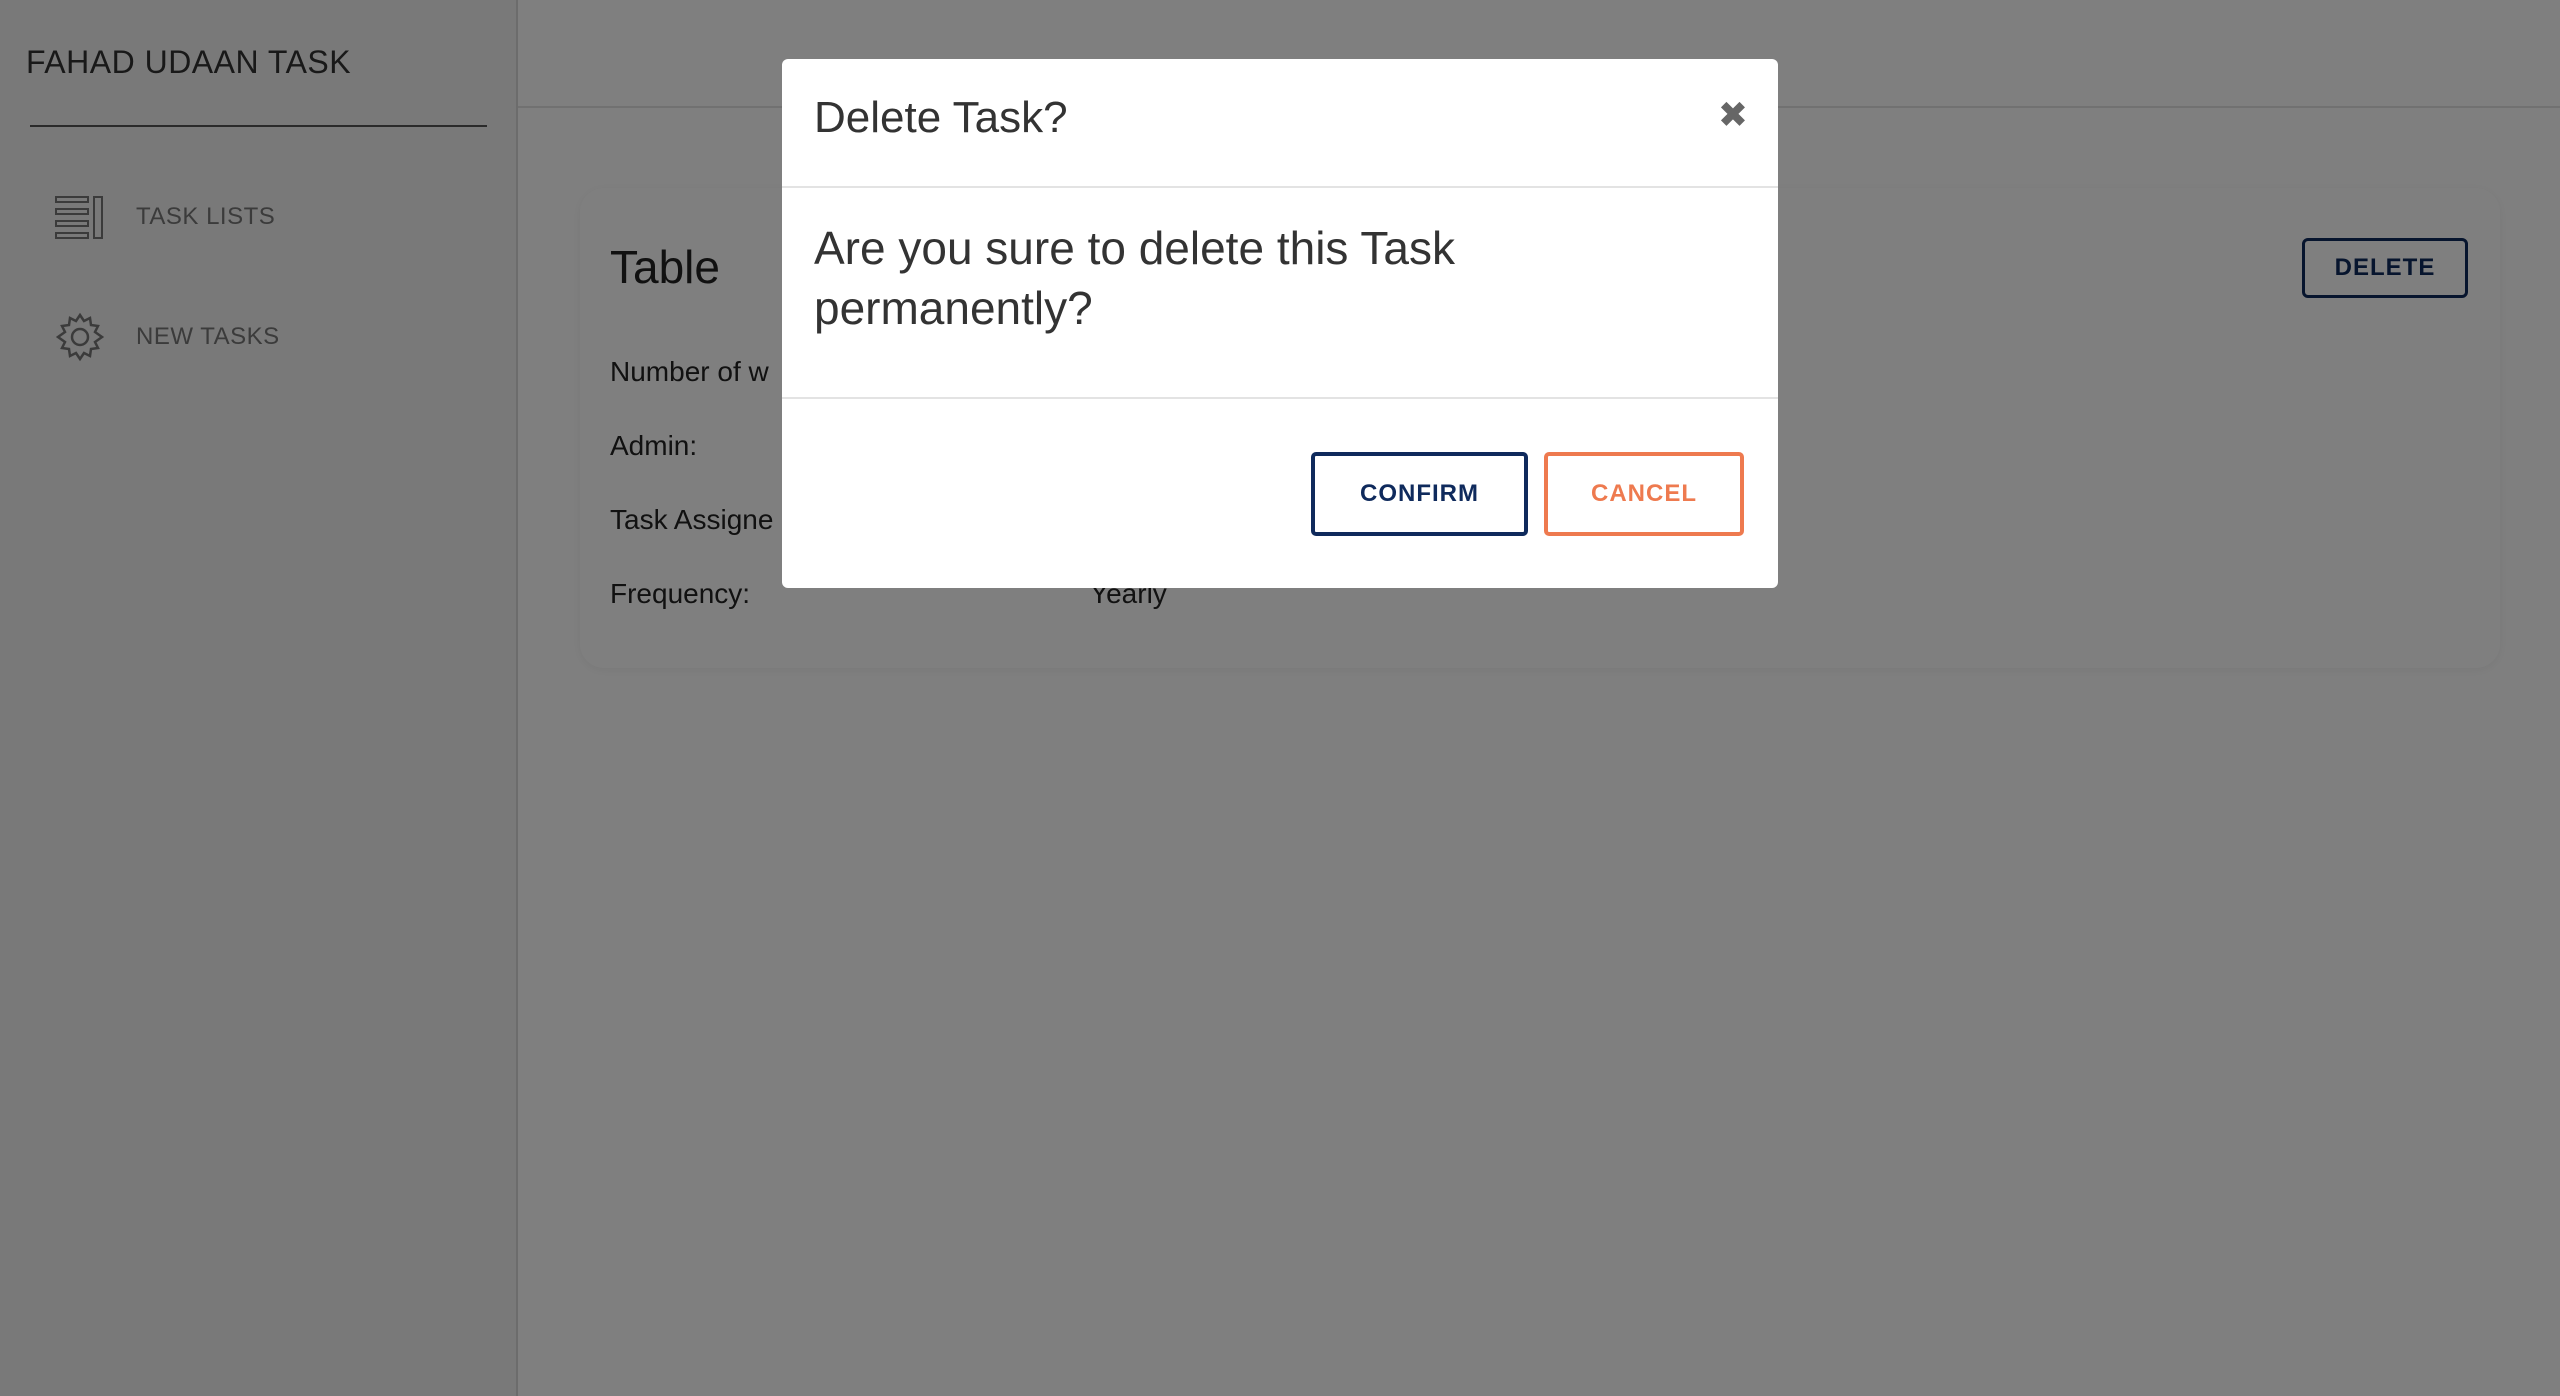 The height and width of the screenshot is (1396, 2560). Describe the element at coordinates (1733, 115) in the screenshot. I see `close-icon: ✖` at that location.